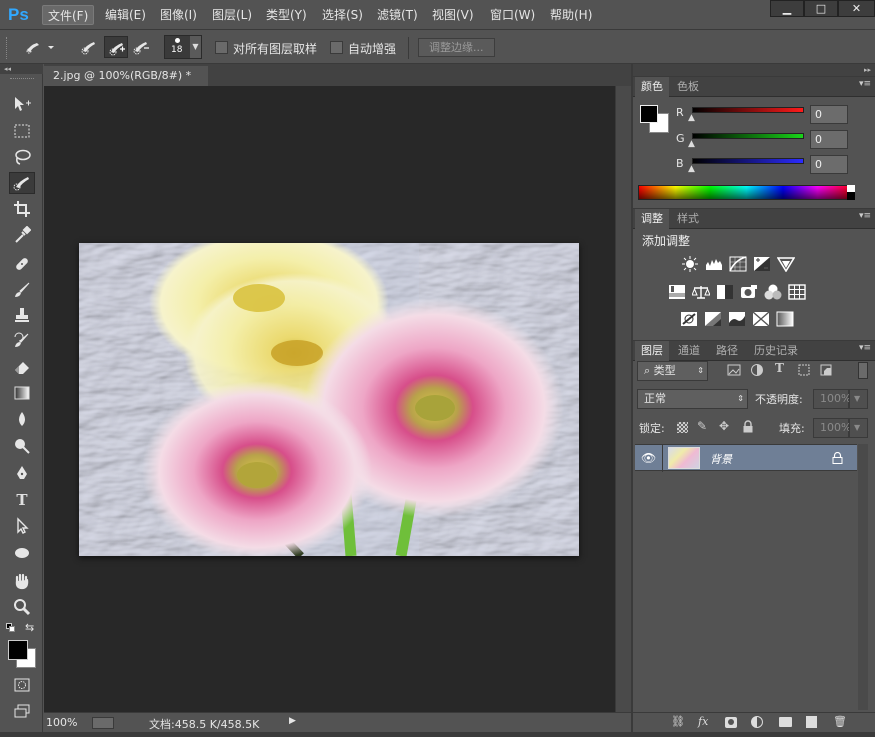  What do you see at coordinates (787, 8) in the screenshot?
I see `minimize-button: ▁` at bounding box center [787, 8].